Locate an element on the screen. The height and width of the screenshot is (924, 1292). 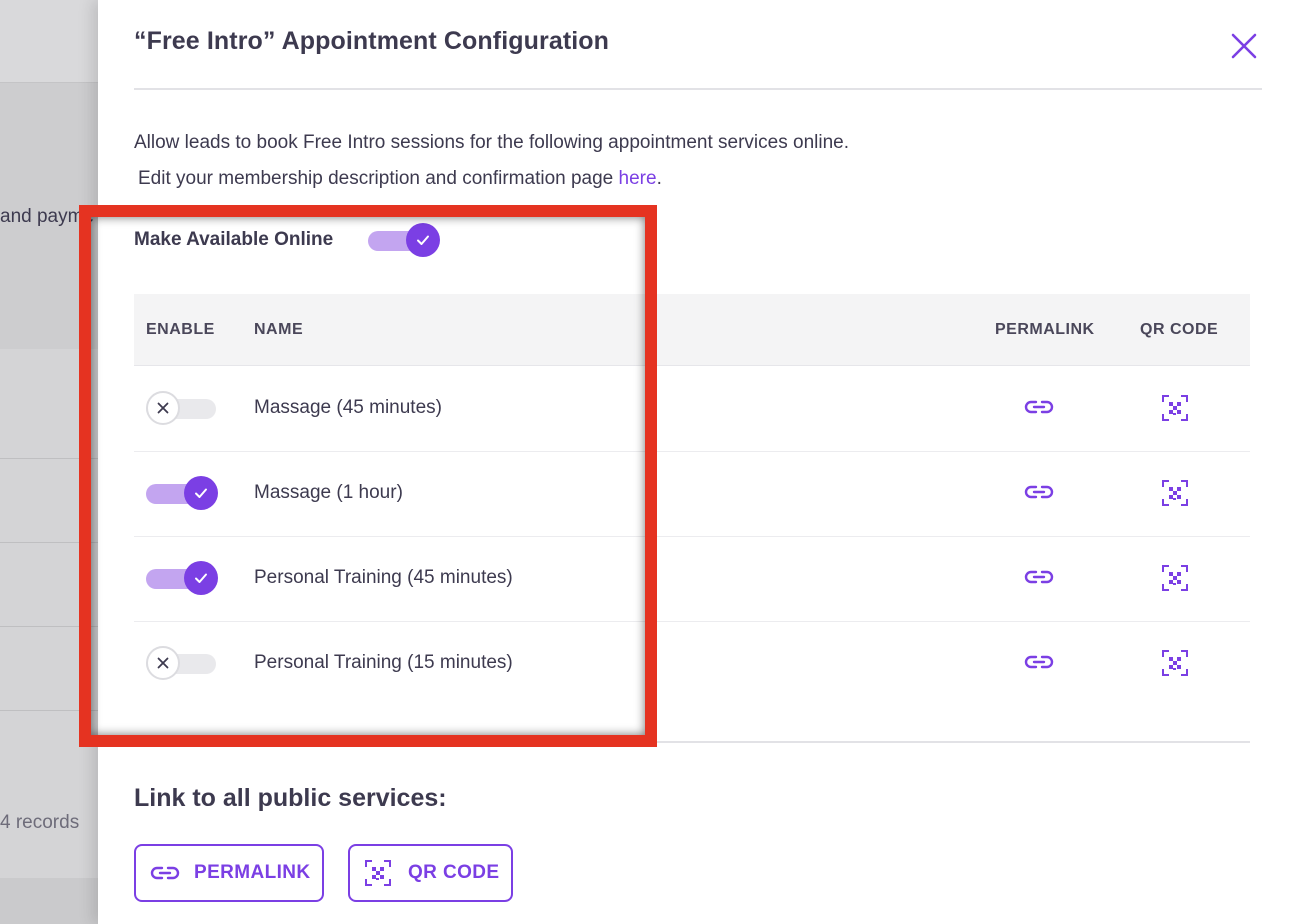
table-row: Massage (45 minutes) is located at coordinates (692, 409).